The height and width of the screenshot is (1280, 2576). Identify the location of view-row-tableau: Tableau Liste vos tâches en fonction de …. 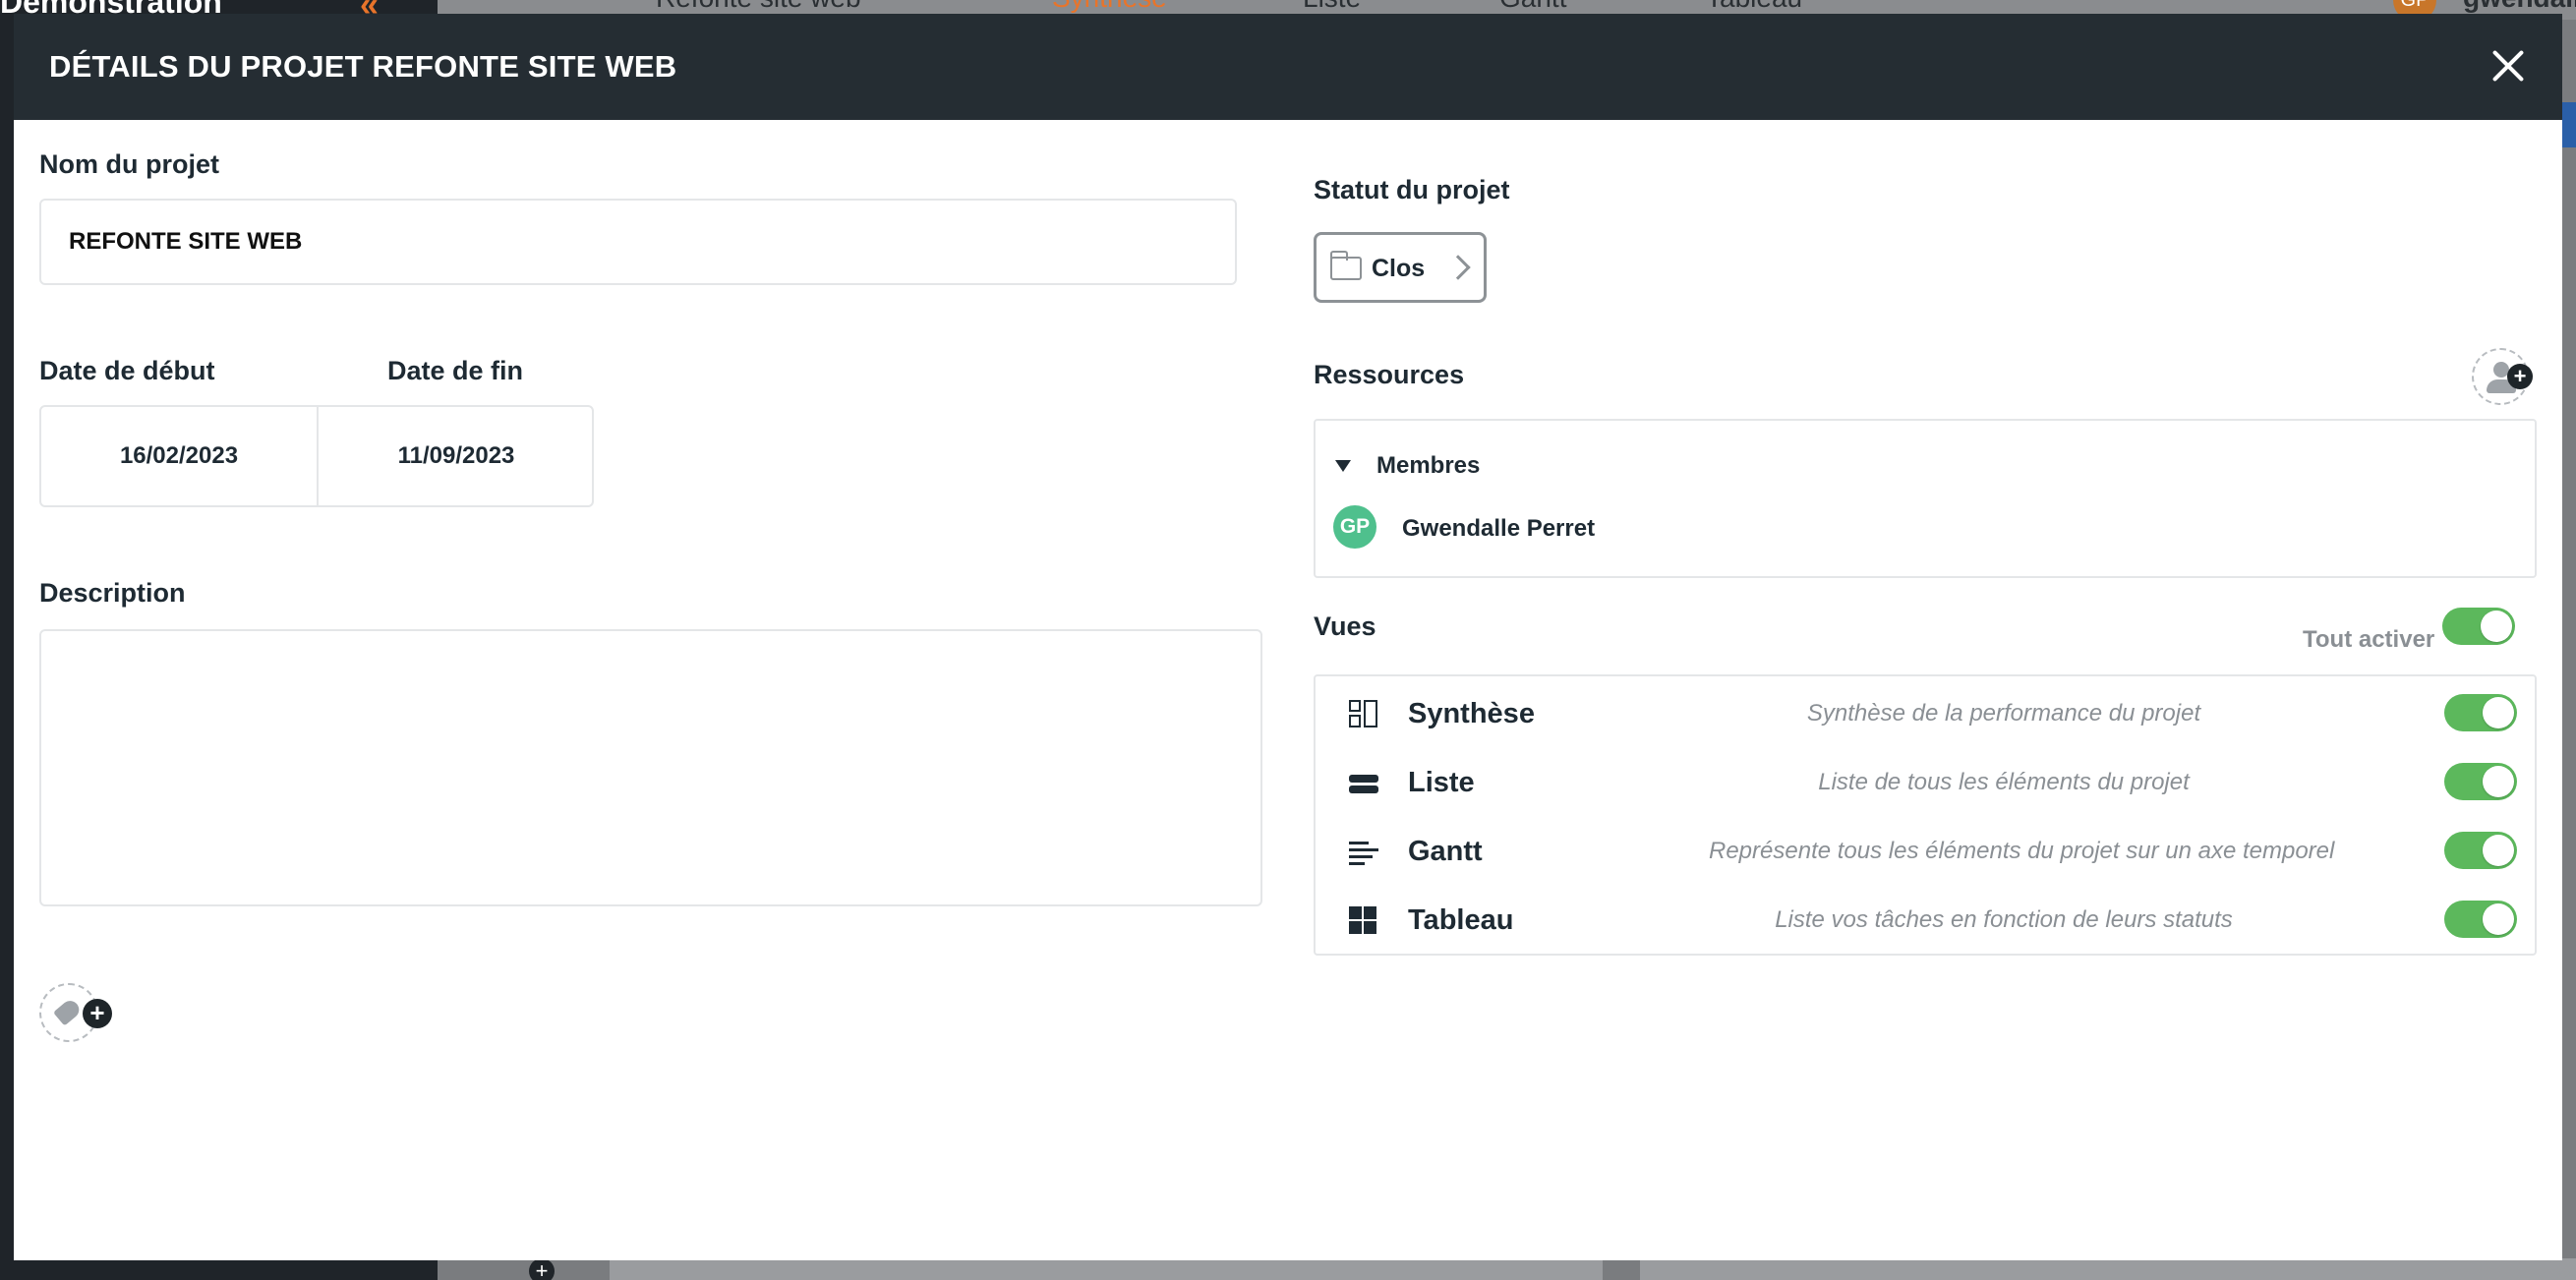
(1925, 919).